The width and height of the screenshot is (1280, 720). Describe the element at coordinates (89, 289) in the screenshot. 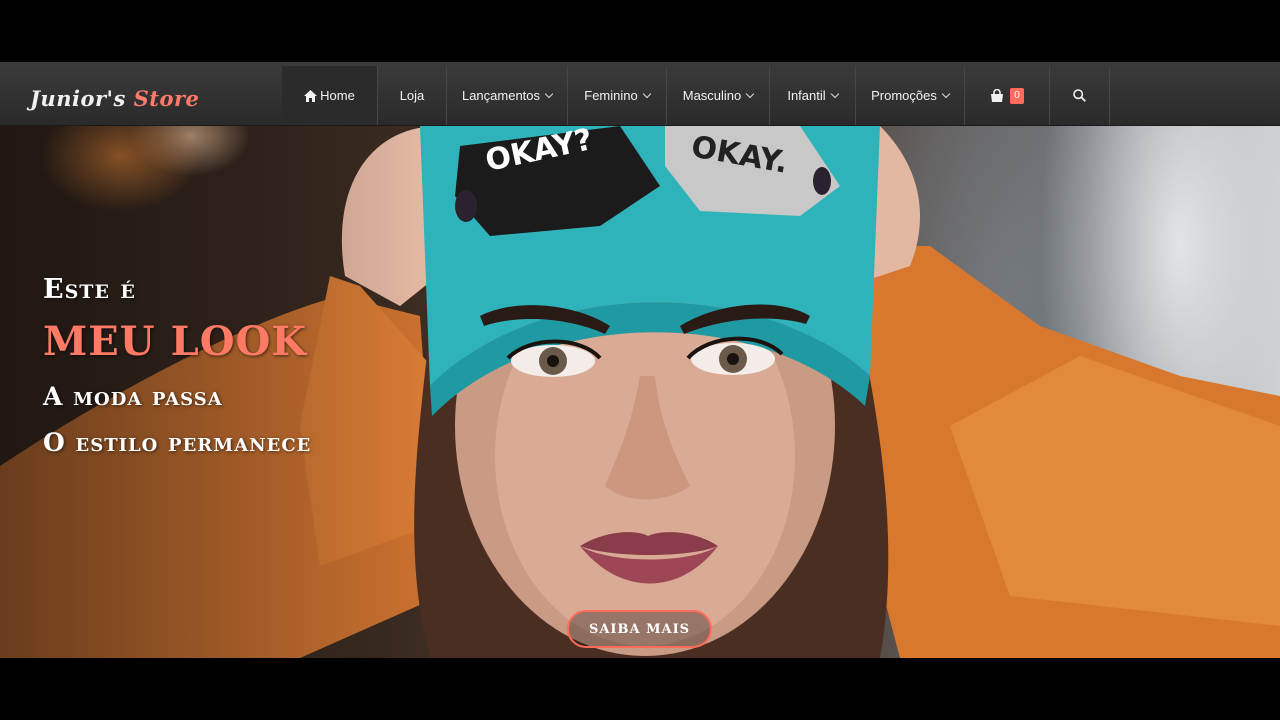

I see `hero-line-1: Este é` at that location.